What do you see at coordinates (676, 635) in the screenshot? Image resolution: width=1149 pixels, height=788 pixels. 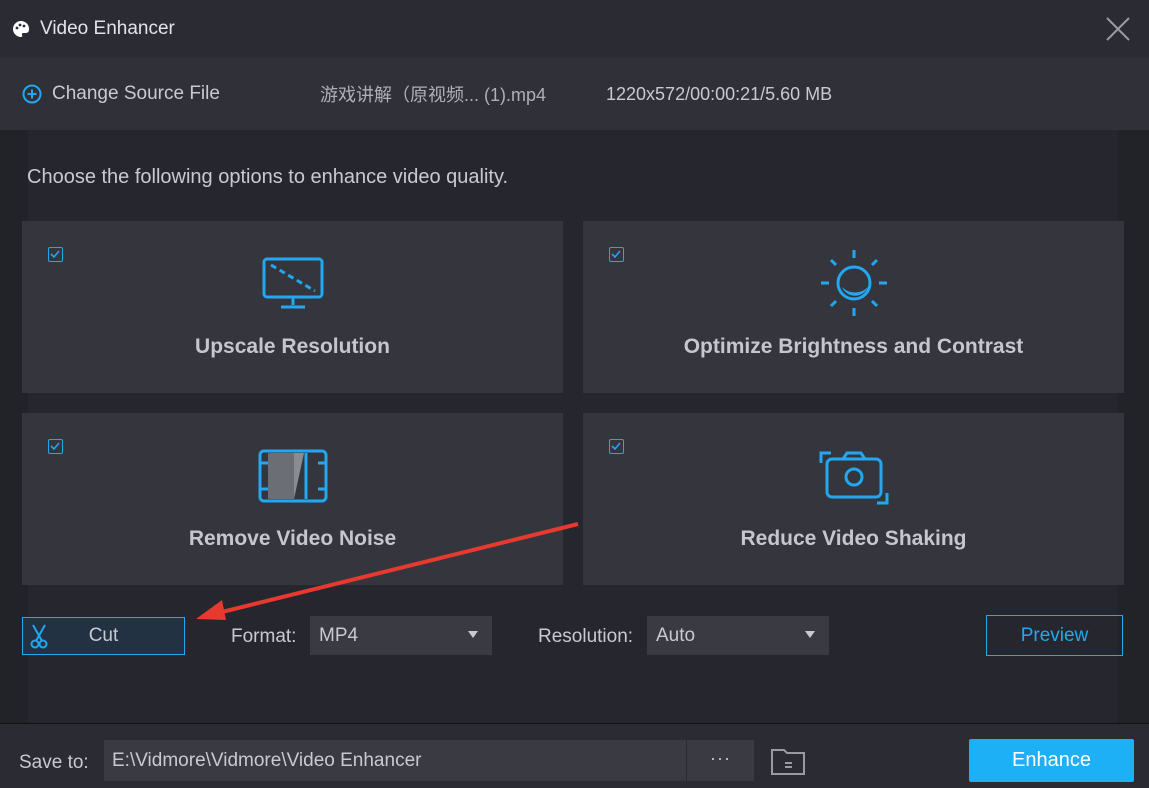 I see `resolution-value: Auto` at bounding box center [676, 635].